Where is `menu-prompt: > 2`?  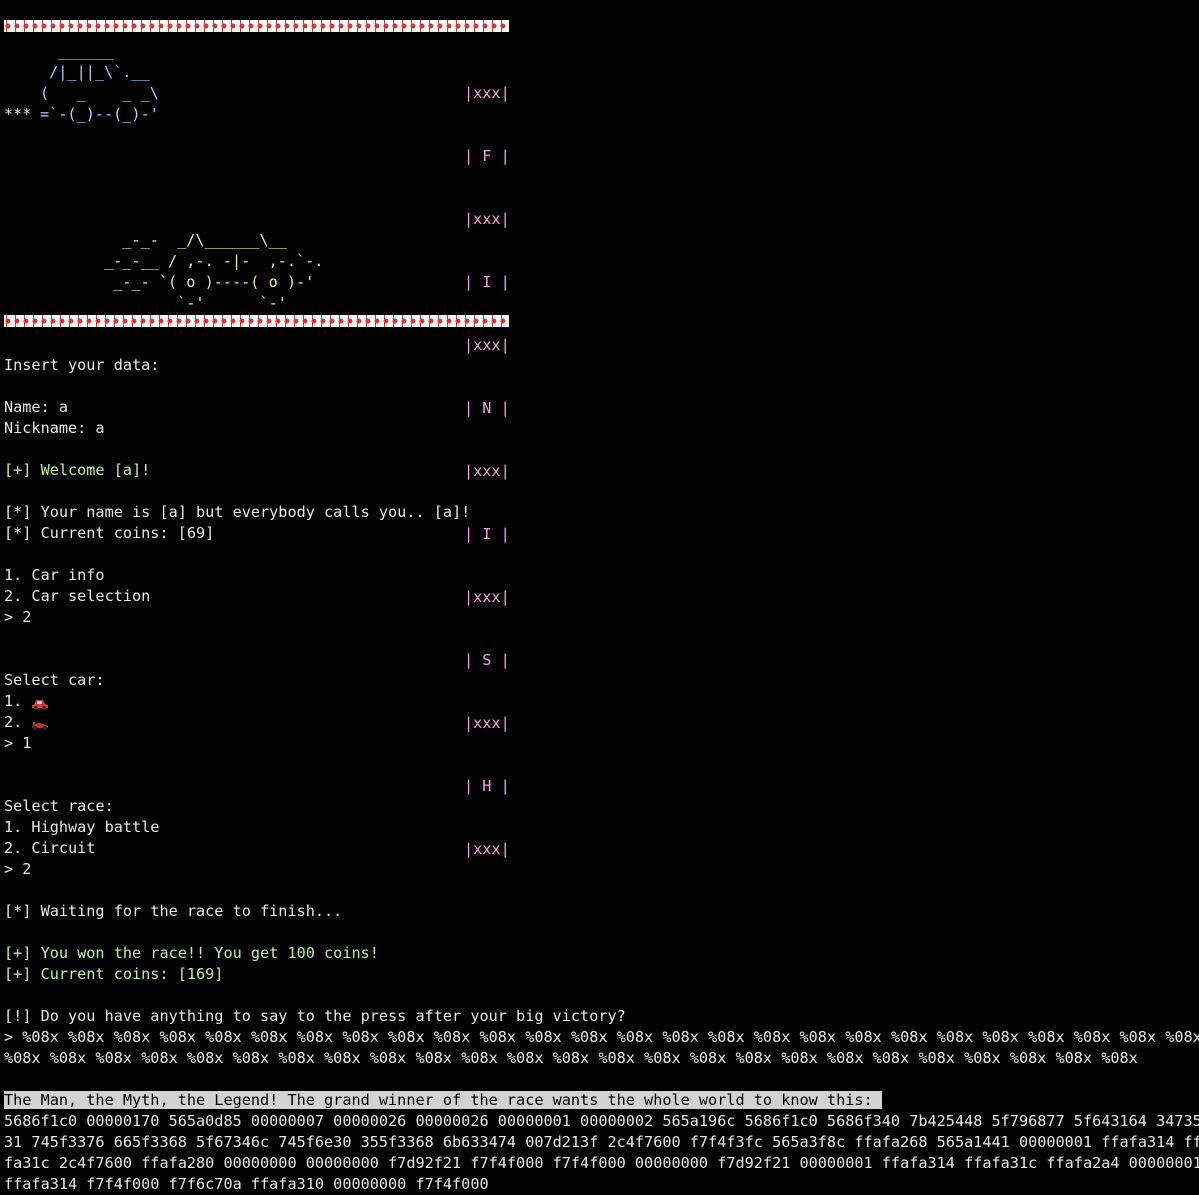
menu-prompt: > 2 is located at coordinates (18, 617).